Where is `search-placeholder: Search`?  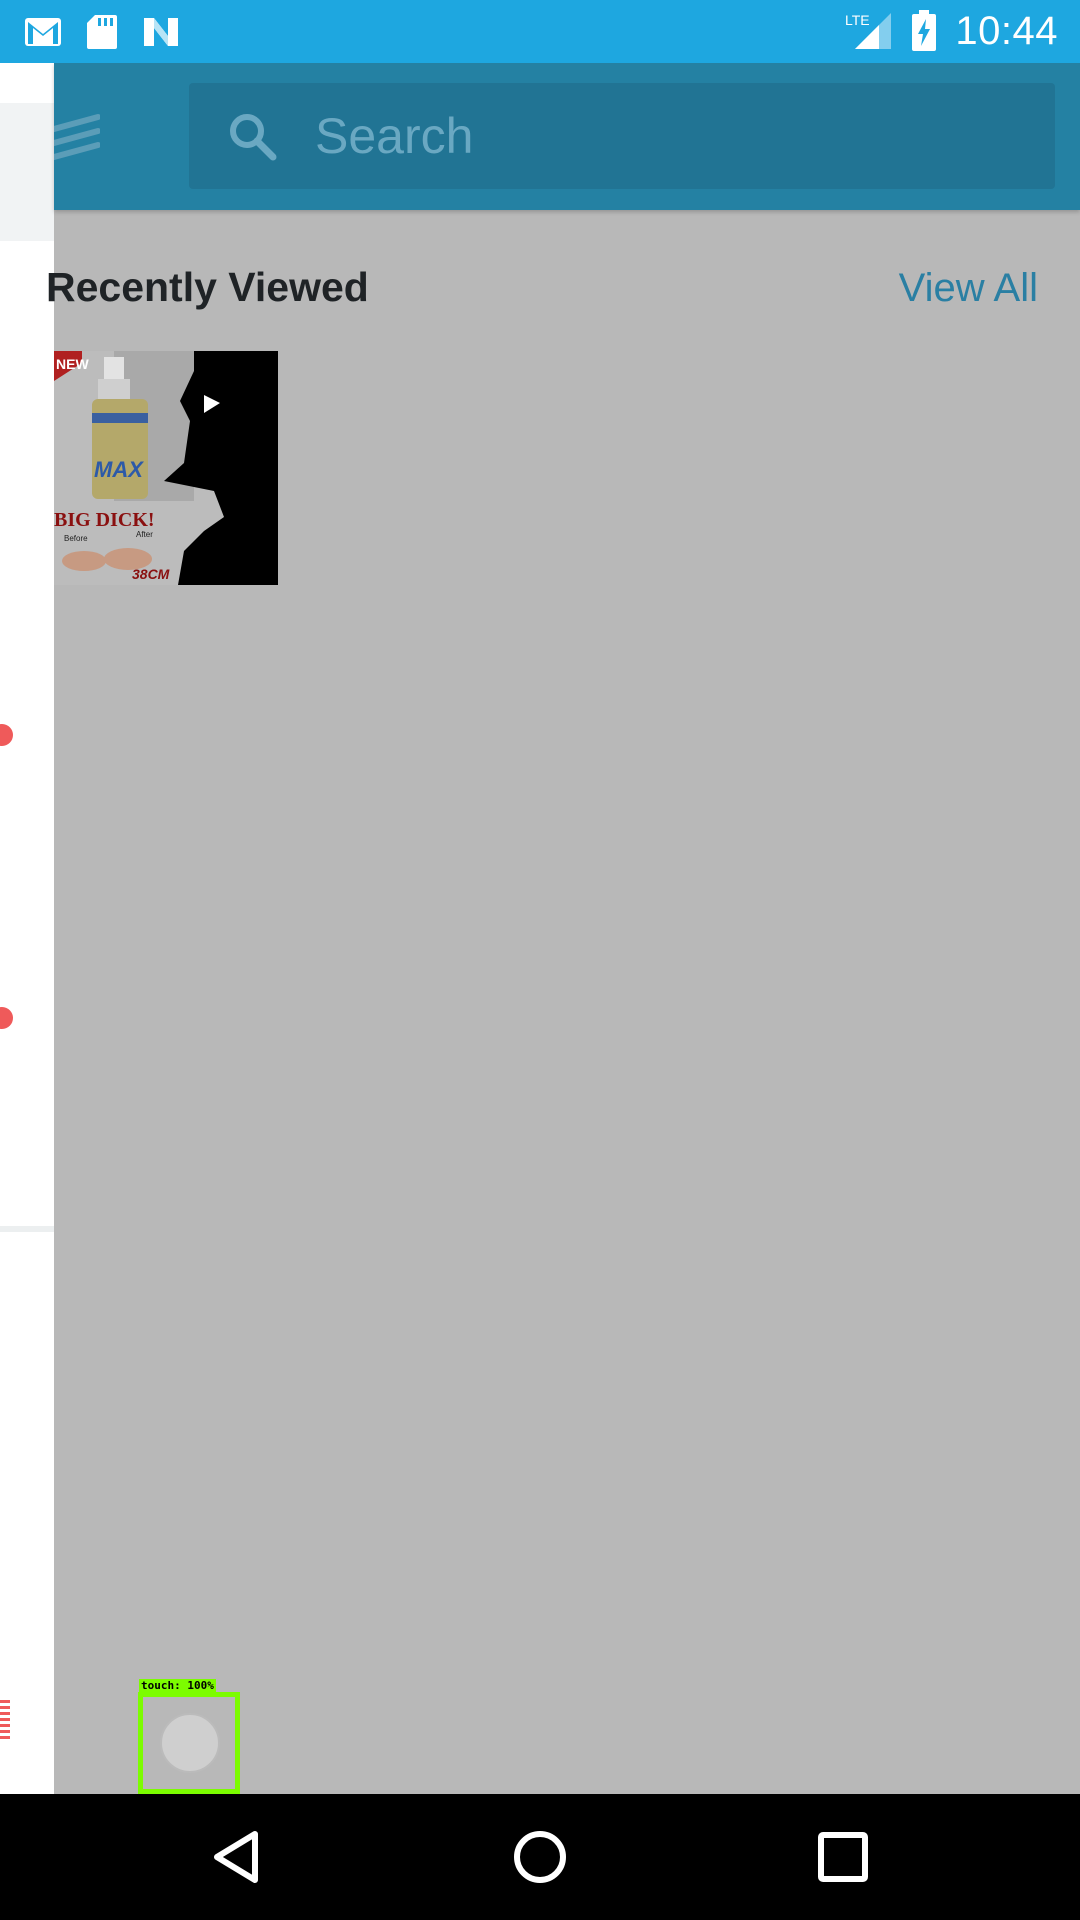 search-placeholder: Search is located at coordinates (394, 136).